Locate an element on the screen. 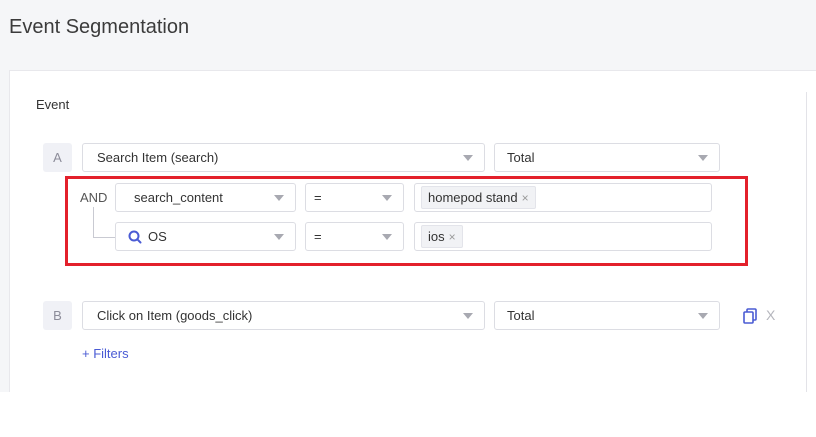 The image size is (816, 437). event-b-select-value: Click on Item (goods_click) is located at coordinates (175, 315).